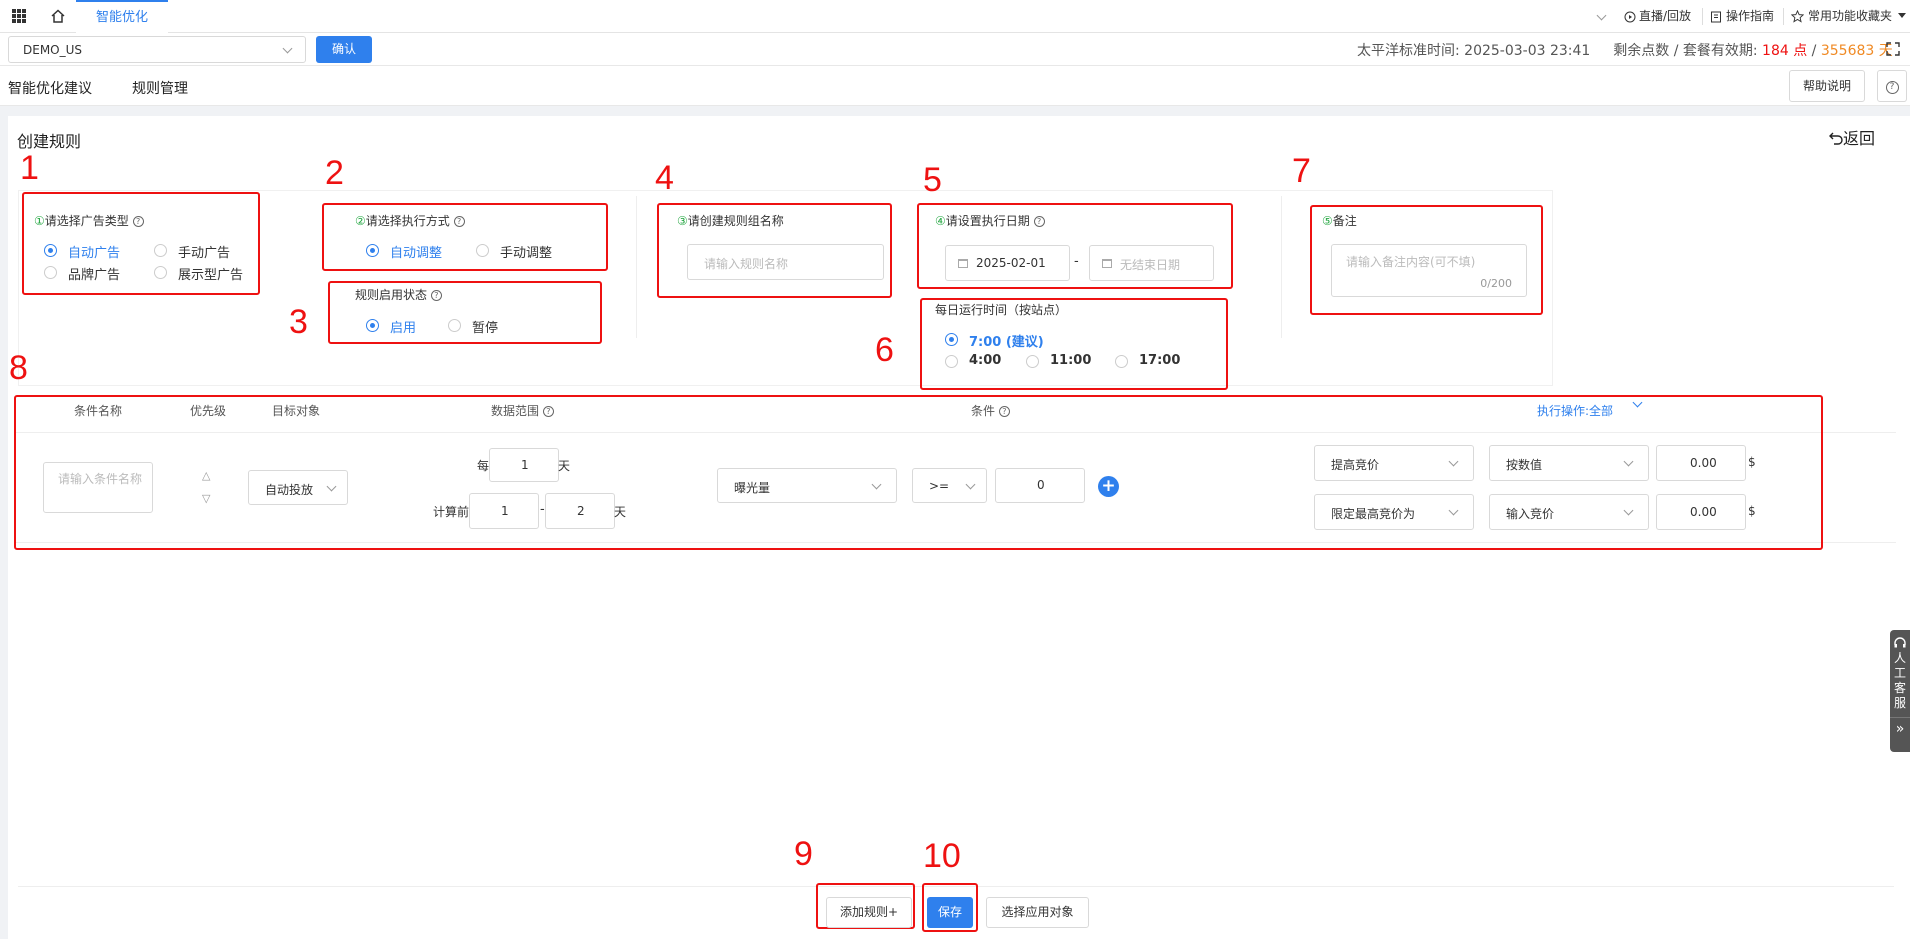 This screenshot has height=939, width=1910. What do you see at coordinates (1856, 51) in the screenshot?
I see `days-value: 355683 天` at bounding box center [1856, 51].